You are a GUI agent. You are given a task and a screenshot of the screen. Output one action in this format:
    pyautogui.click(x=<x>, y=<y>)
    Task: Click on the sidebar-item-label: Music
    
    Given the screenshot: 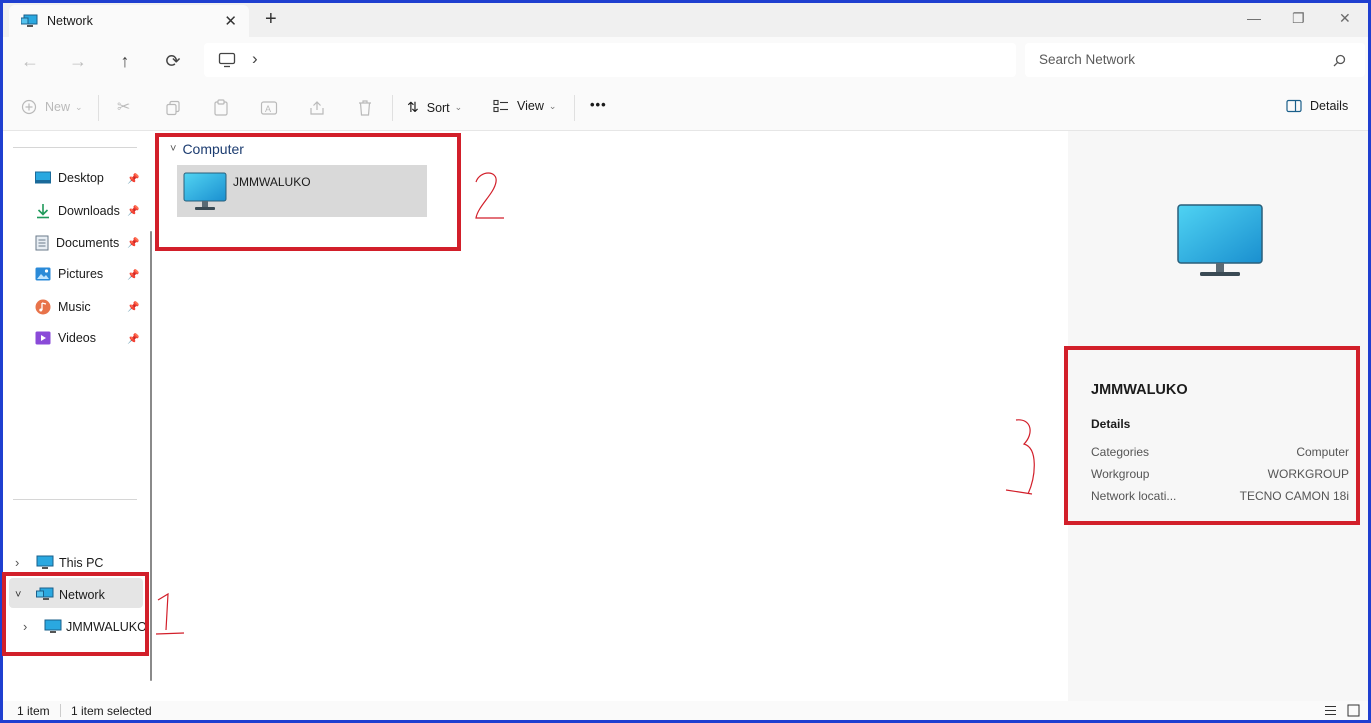 What is the action you would take?
    pyautogui.click(x=74, y=307)
    